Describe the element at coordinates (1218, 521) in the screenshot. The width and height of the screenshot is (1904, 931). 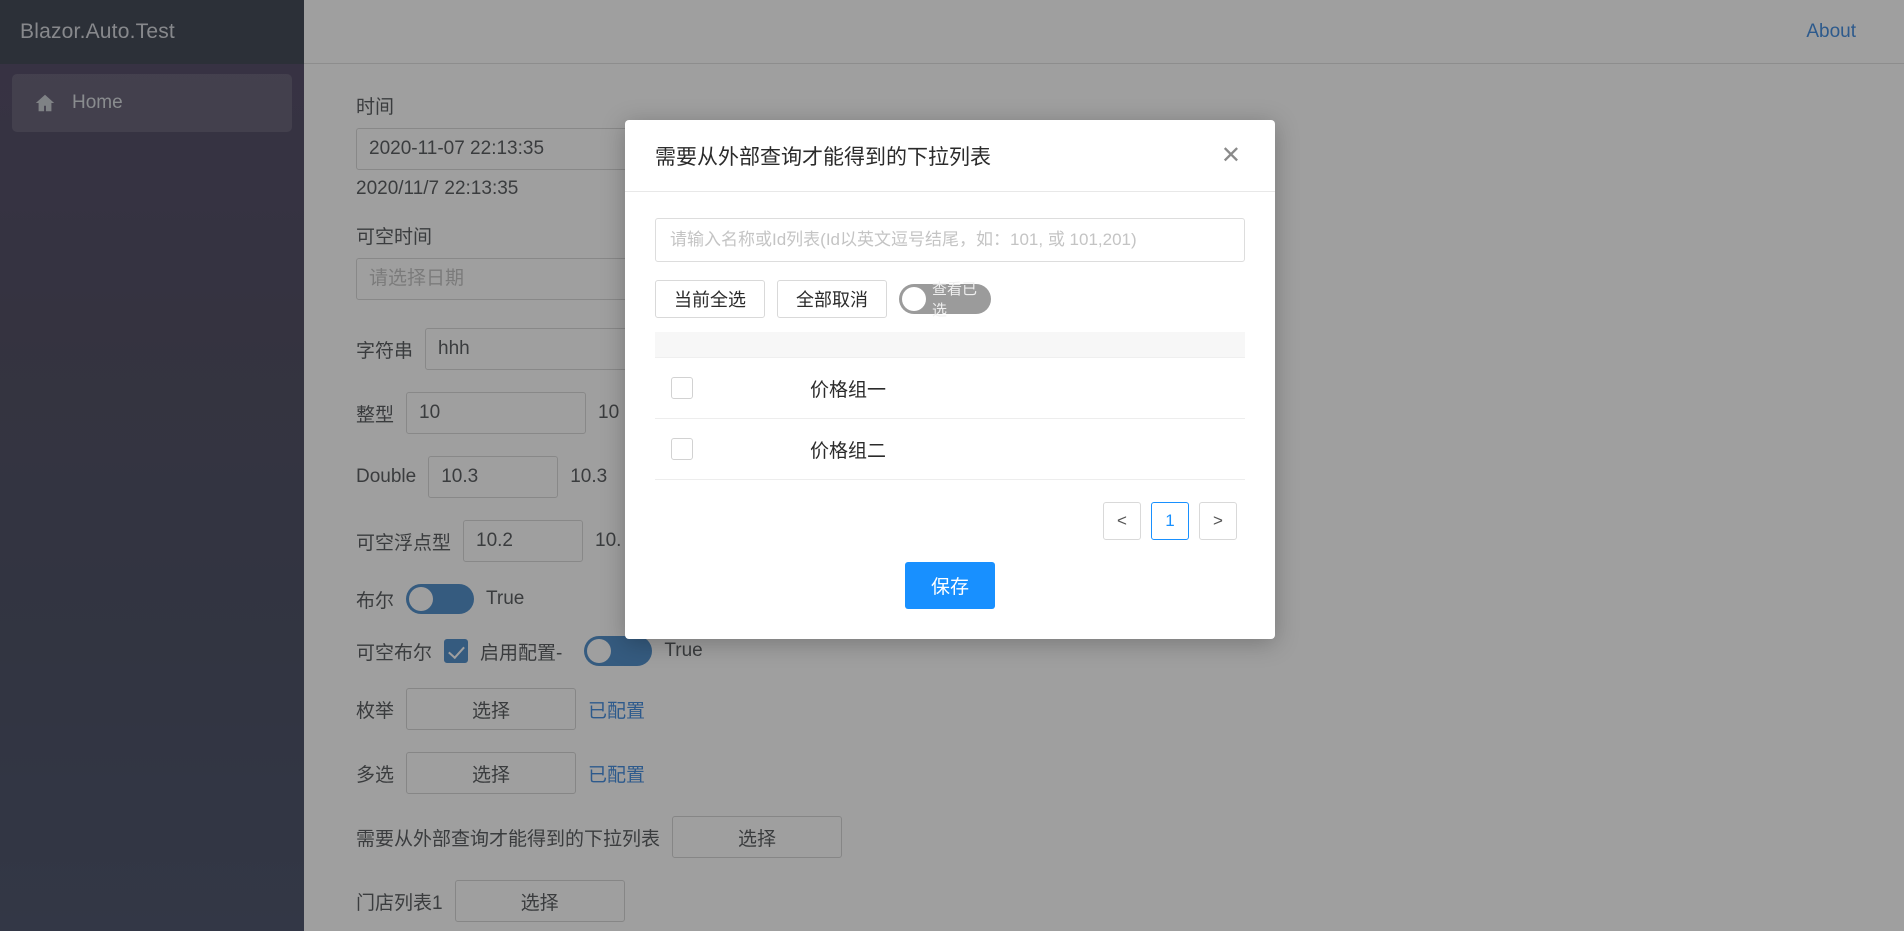
I see `next-page-button: >` at that location.